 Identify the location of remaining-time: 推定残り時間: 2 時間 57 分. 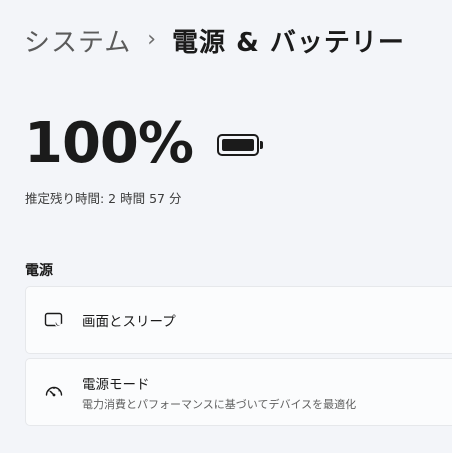
(103, 198).